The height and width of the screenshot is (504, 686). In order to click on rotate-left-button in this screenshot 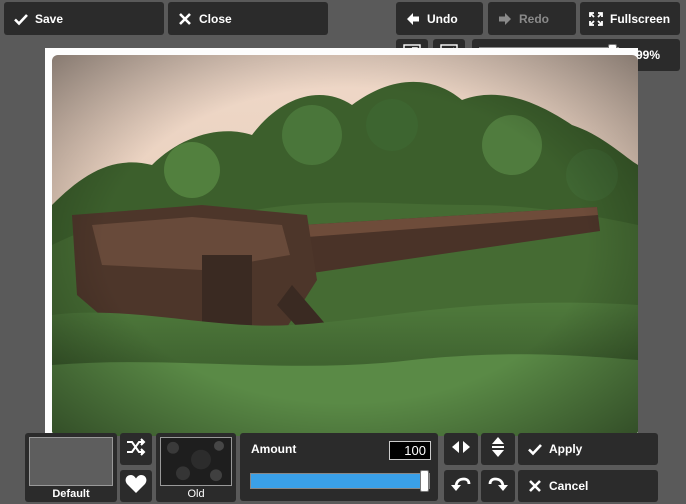, I will do `click(461, 486)`.